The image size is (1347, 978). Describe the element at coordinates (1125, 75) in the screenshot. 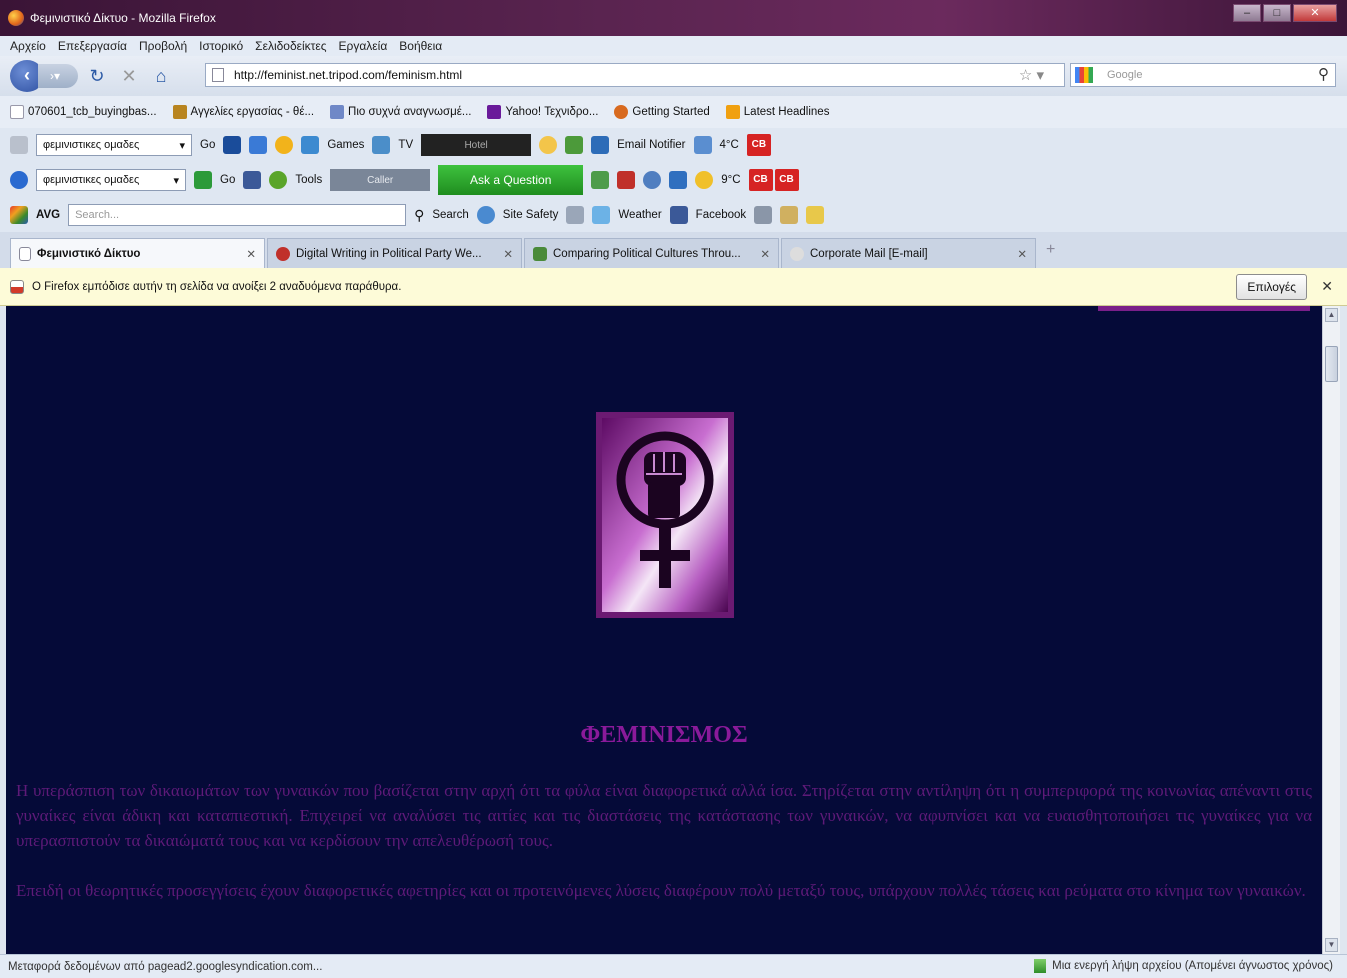

I see `search-bar-placeholder: Google` at that location.